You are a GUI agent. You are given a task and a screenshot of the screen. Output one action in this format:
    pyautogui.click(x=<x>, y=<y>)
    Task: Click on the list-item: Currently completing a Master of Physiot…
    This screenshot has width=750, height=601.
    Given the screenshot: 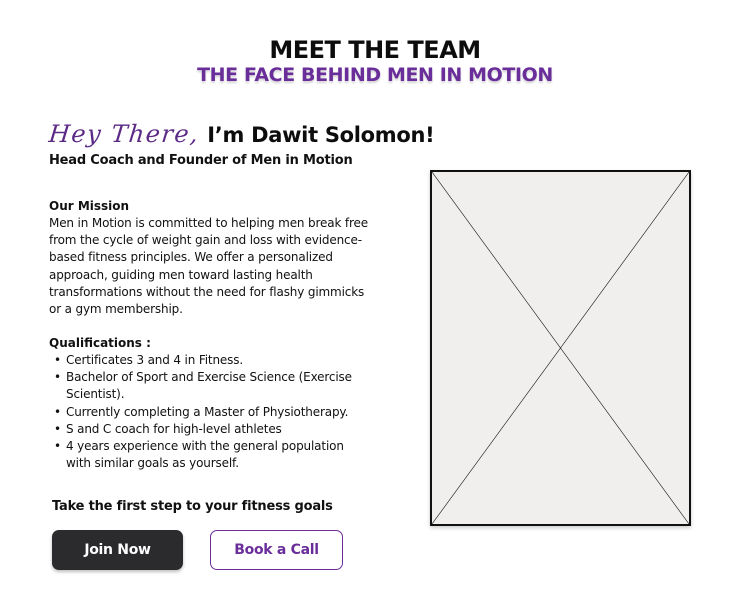 What is the action you would take?
    pyautogui.click(x=209, y=412)
    